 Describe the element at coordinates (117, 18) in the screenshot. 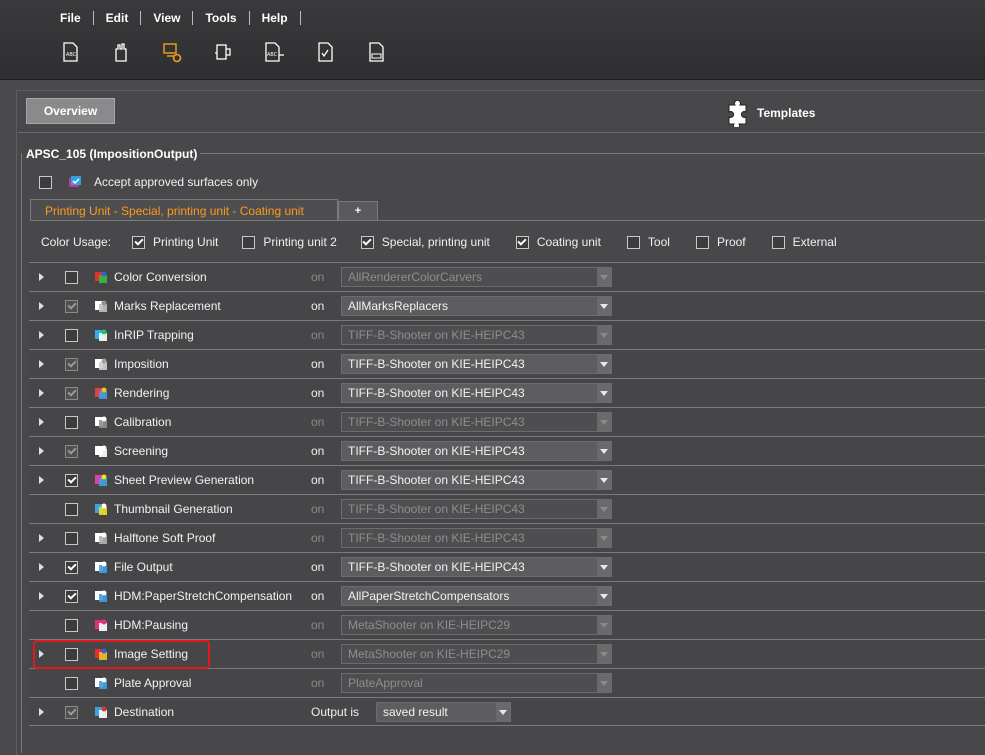

I see `menu-edit: Edit` at that location.